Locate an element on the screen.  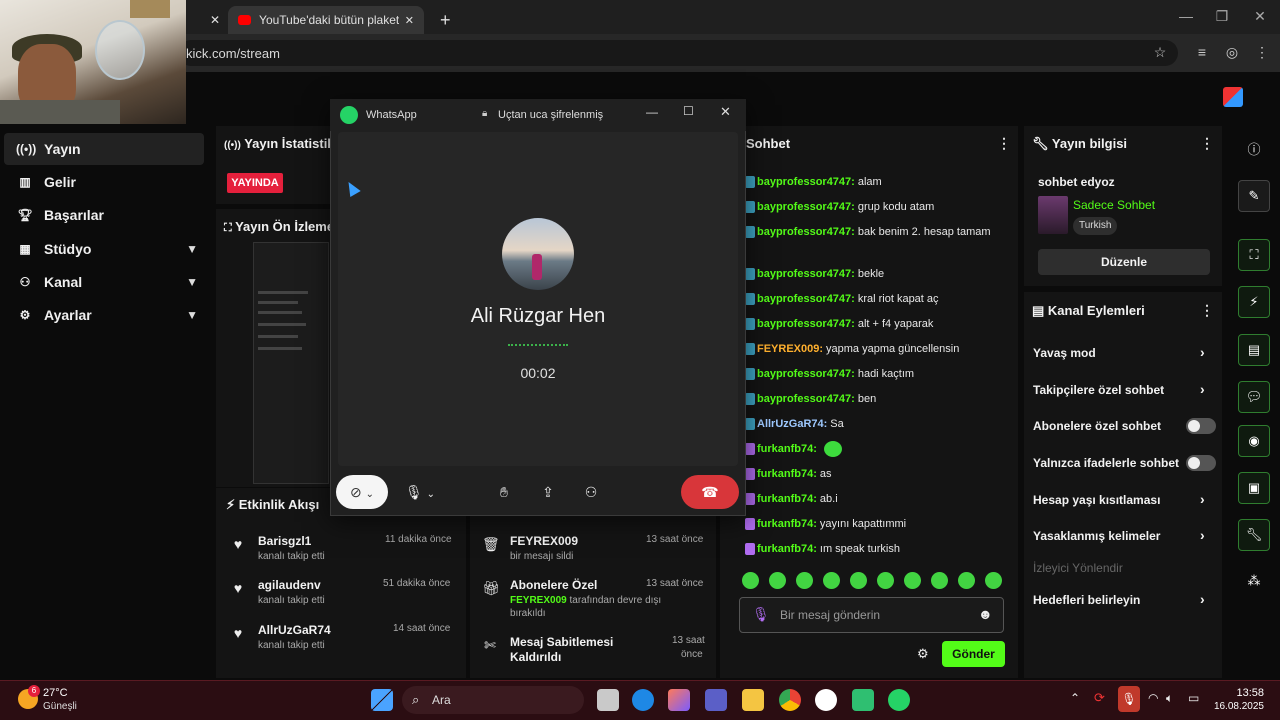
broadcast-icon: ◉ is located at coordinates (1254, 441).